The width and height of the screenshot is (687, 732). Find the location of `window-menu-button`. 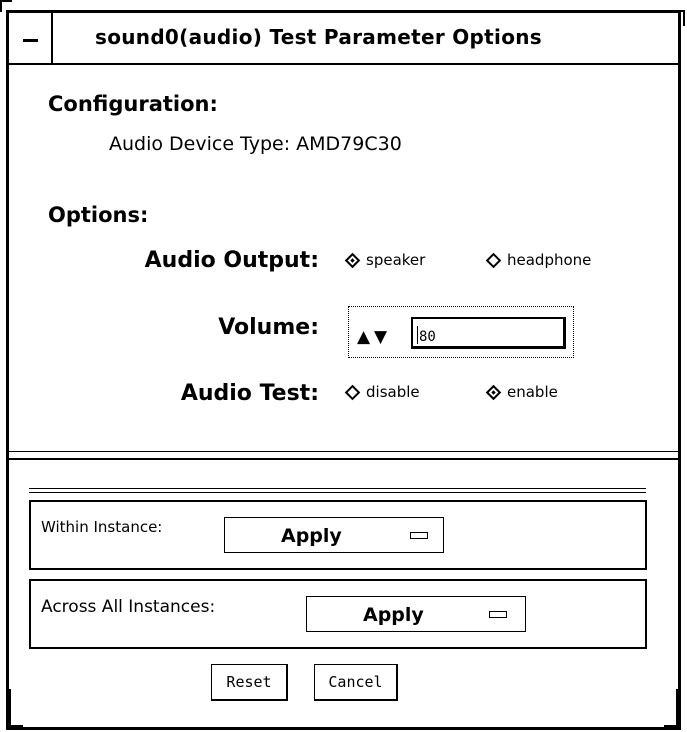

window-menu-button is located at coordinates (31, 38).